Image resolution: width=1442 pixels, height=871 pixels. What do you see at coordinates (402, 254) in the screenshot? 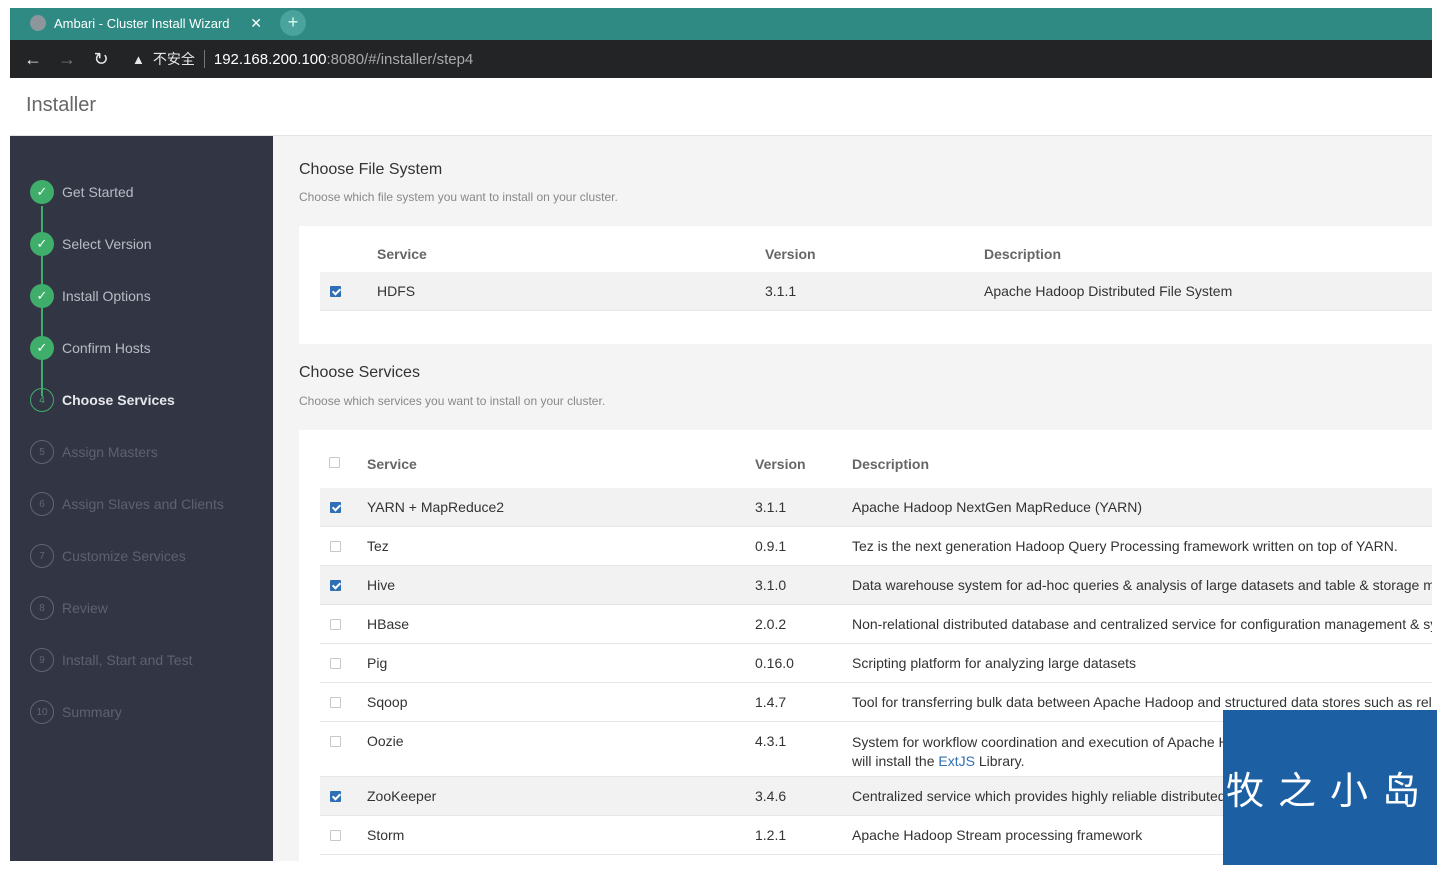
I see `fs-header-service: Service` at bounding box center [402, 254].